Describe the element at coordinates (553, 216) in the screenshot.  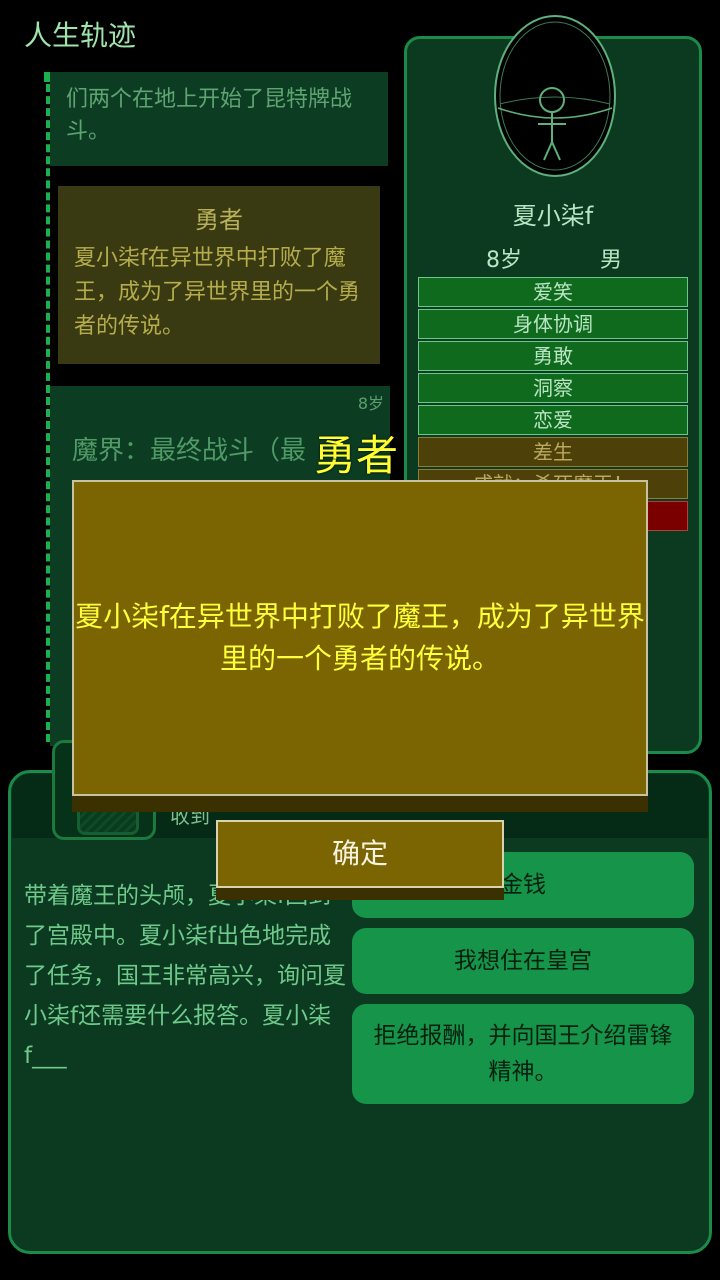
I see `character-name: 夏小柒f` at that location.